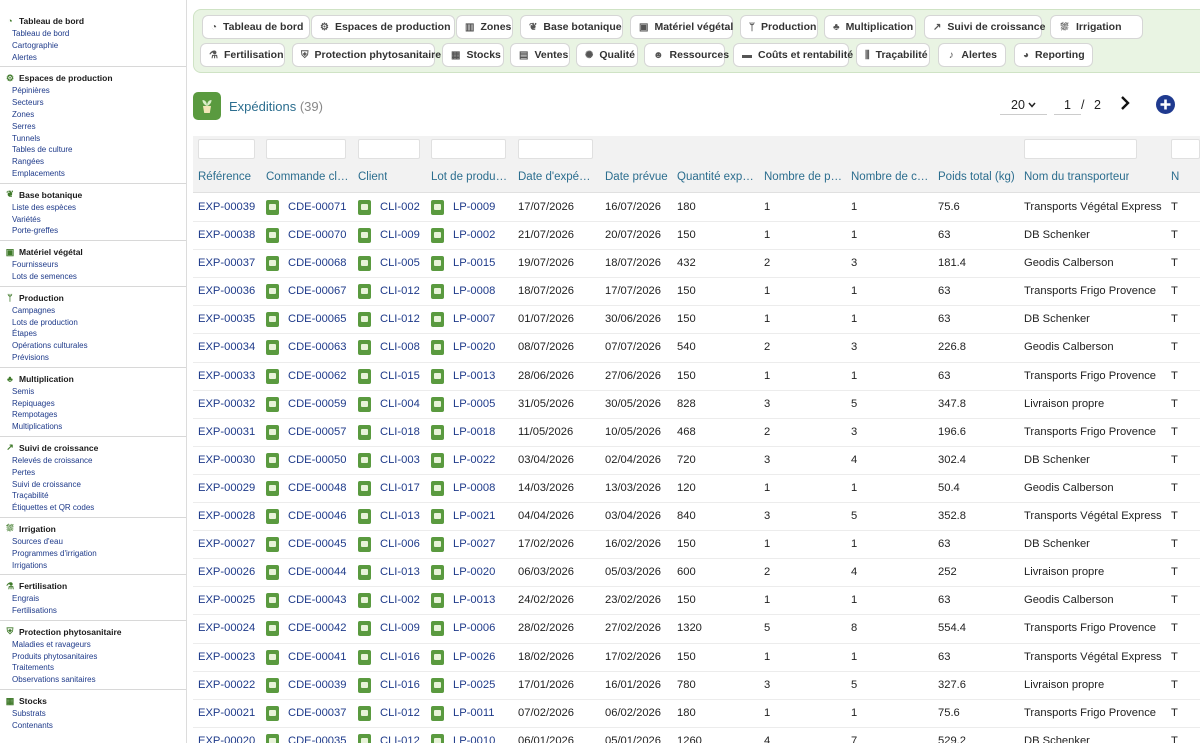 This screenshot has width=1200, height=743. Describe the element at coordinates (95, 162) in the screenshot. I see `sidebar-item: Rangées` at that location.